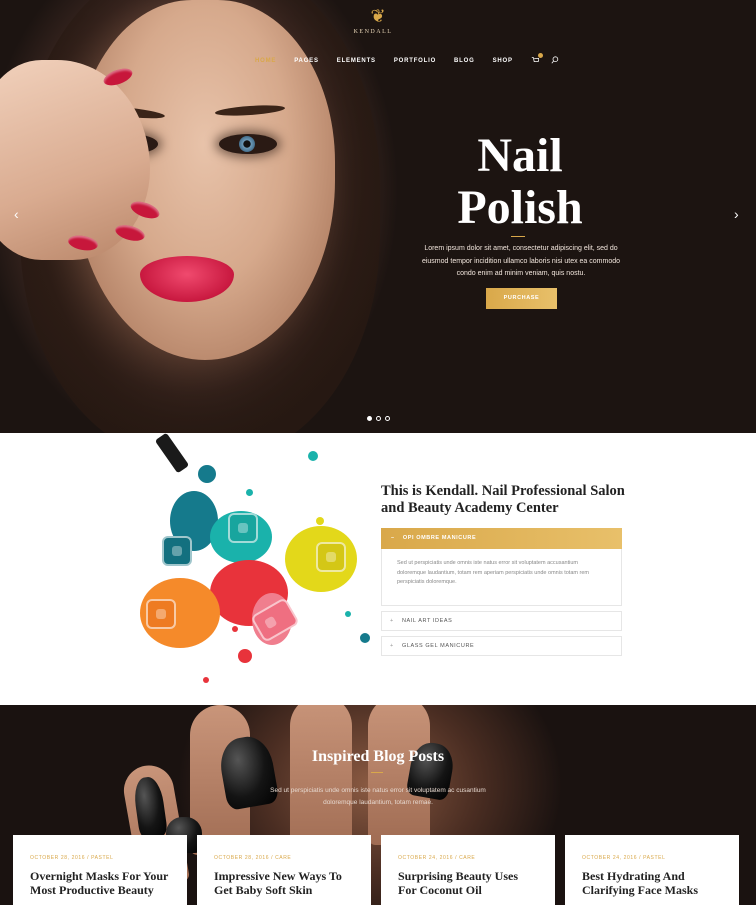 This screenshot has height=905, width=756. I want to click on nav-portfolio: PORTFOLIO, so click(415, 61).